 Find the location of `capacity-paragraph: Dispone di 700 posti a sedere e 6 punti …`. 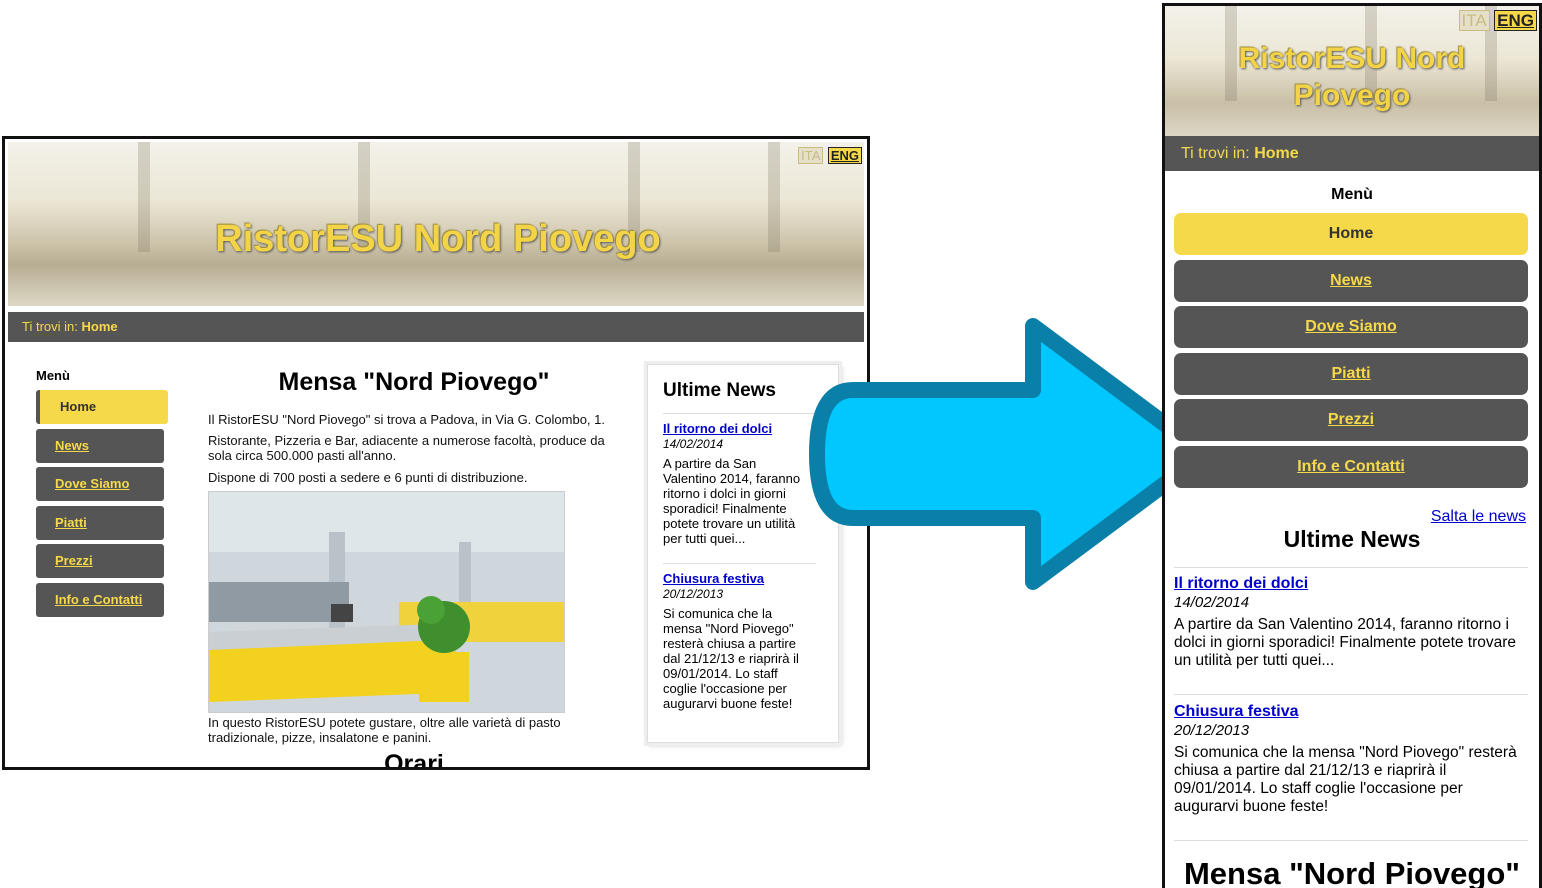

capacity-paragraph: Dispone di 700 posti a sedere e 6 punti … is located at coordinates (368, 477).